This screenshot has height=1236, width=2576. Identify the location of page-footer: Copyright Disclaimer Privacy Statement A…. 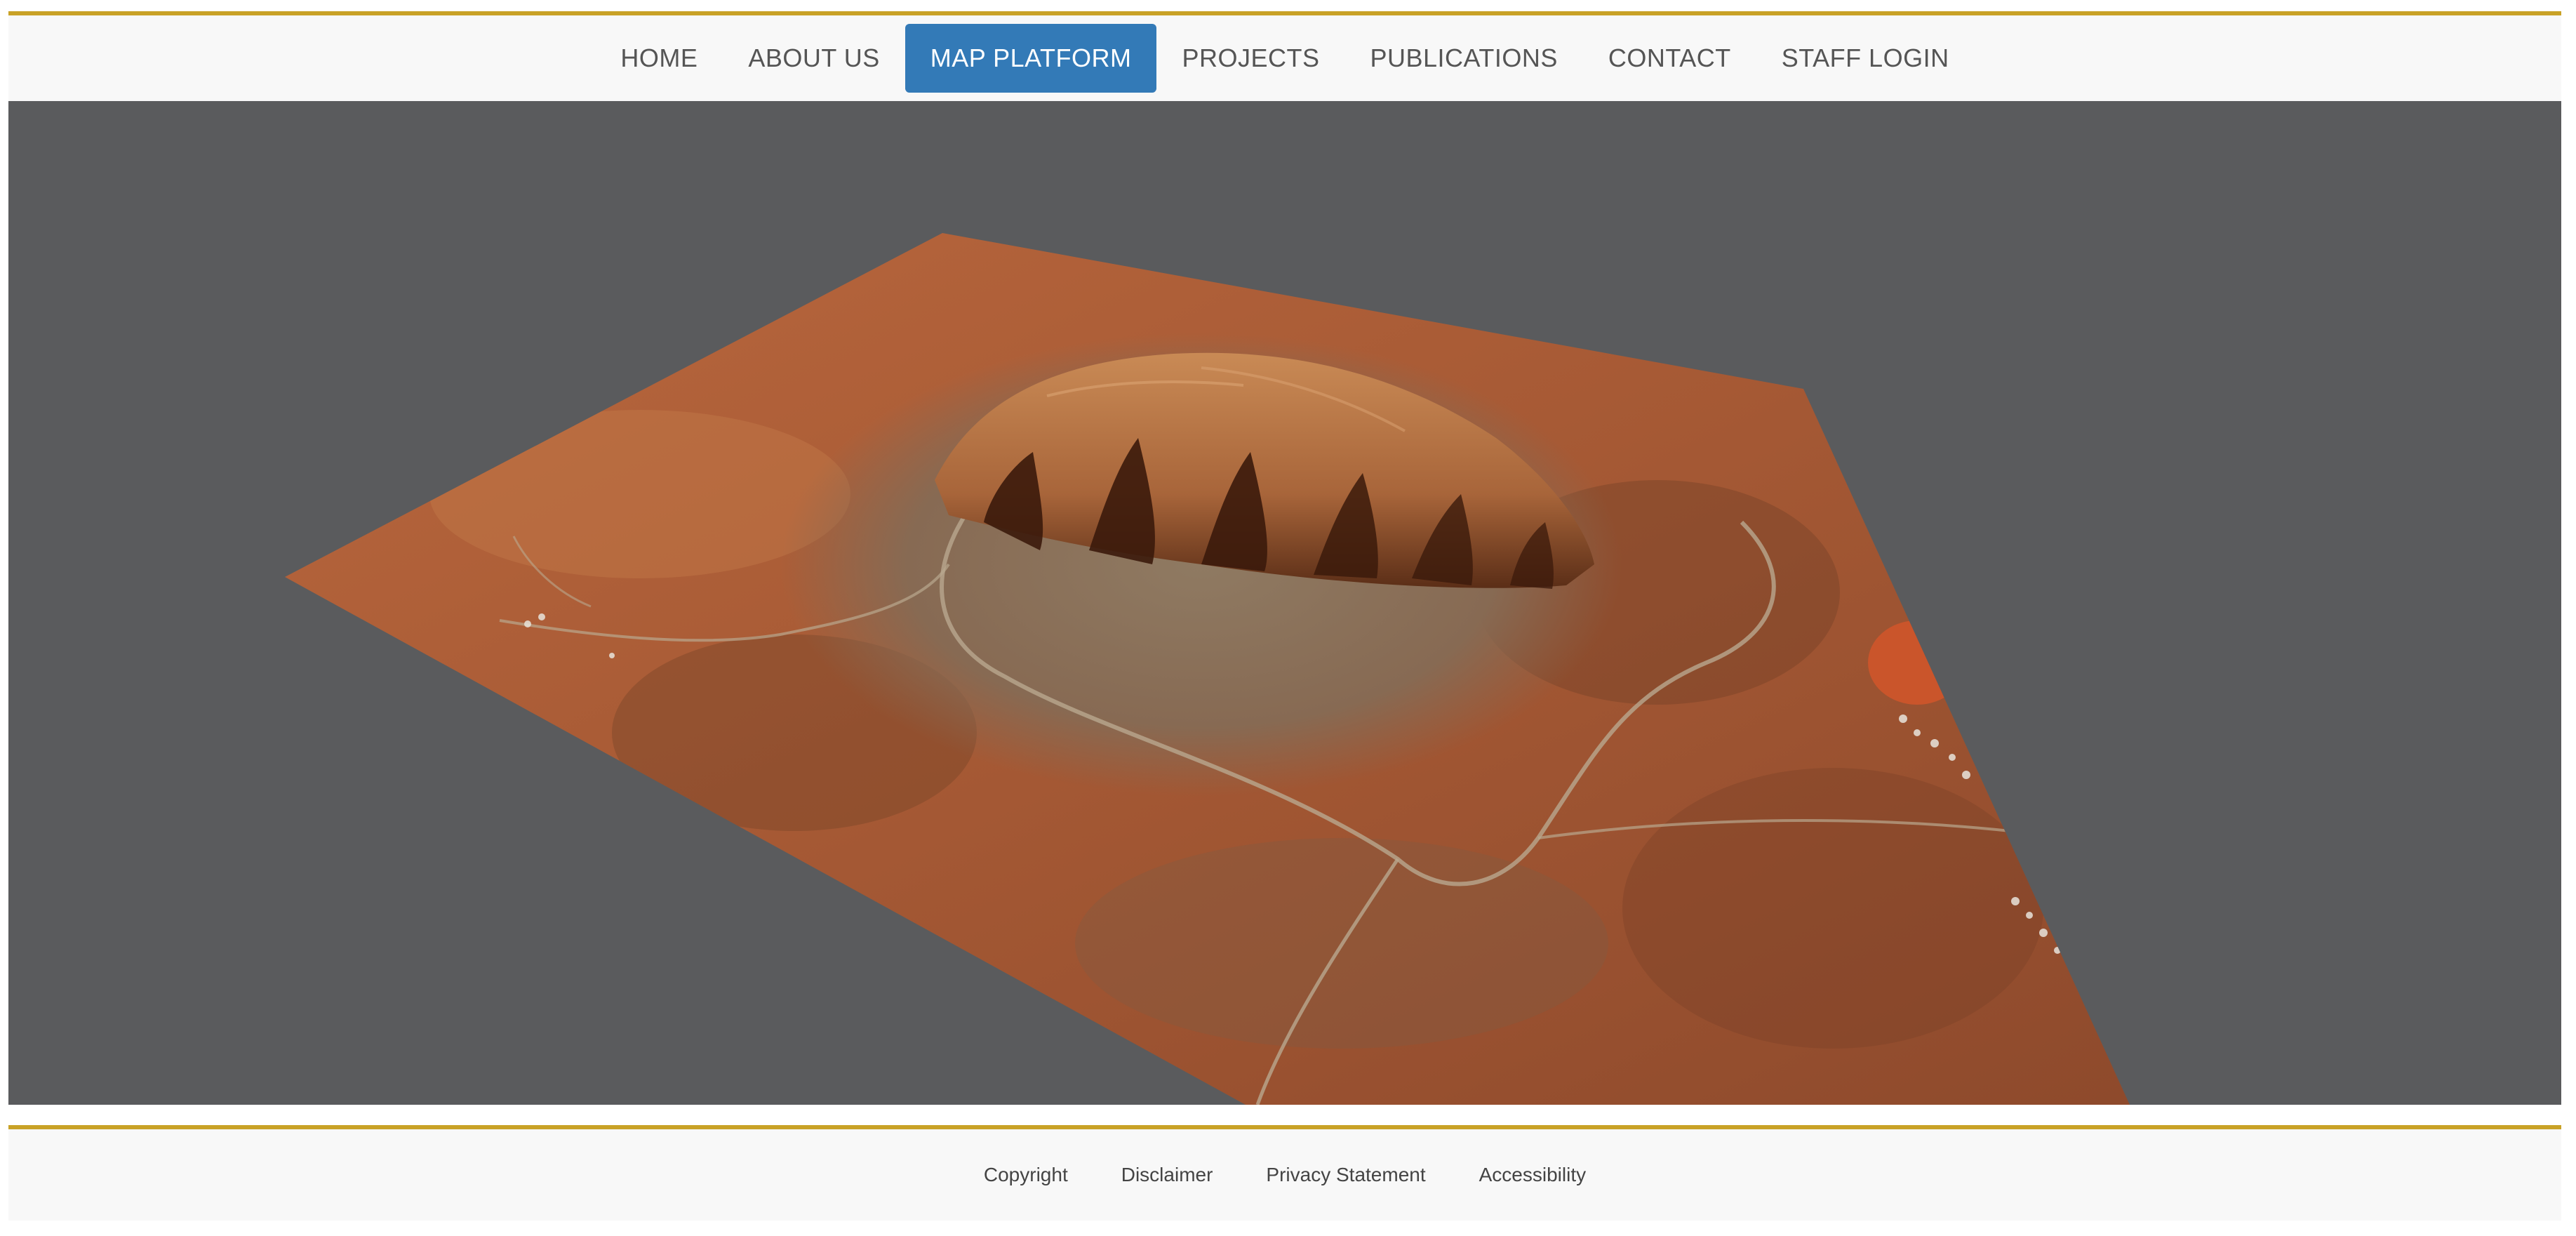
(1284, 1175).